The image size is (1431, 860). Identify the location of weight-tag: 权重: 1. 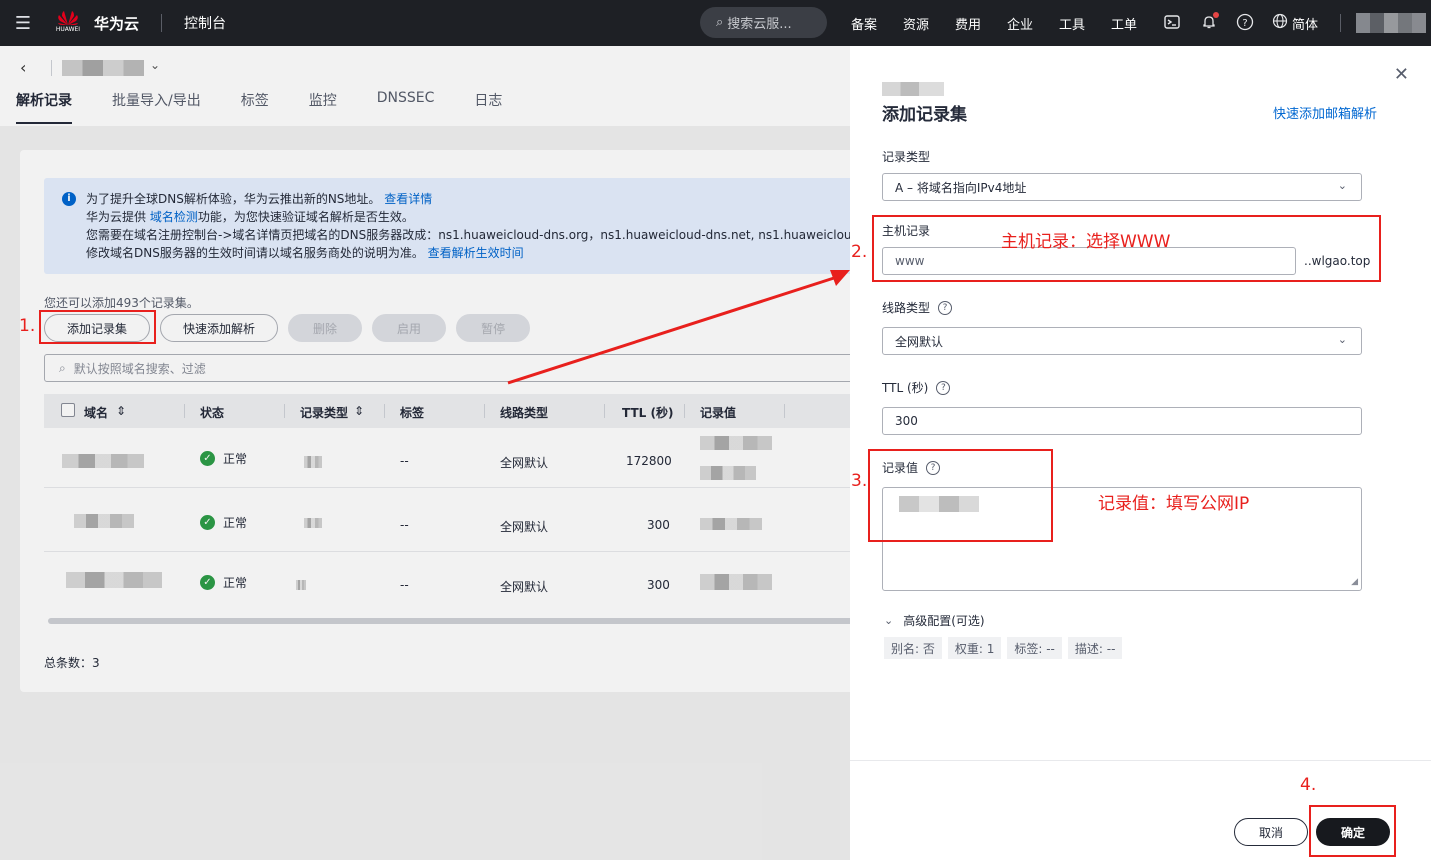
(974, 648).